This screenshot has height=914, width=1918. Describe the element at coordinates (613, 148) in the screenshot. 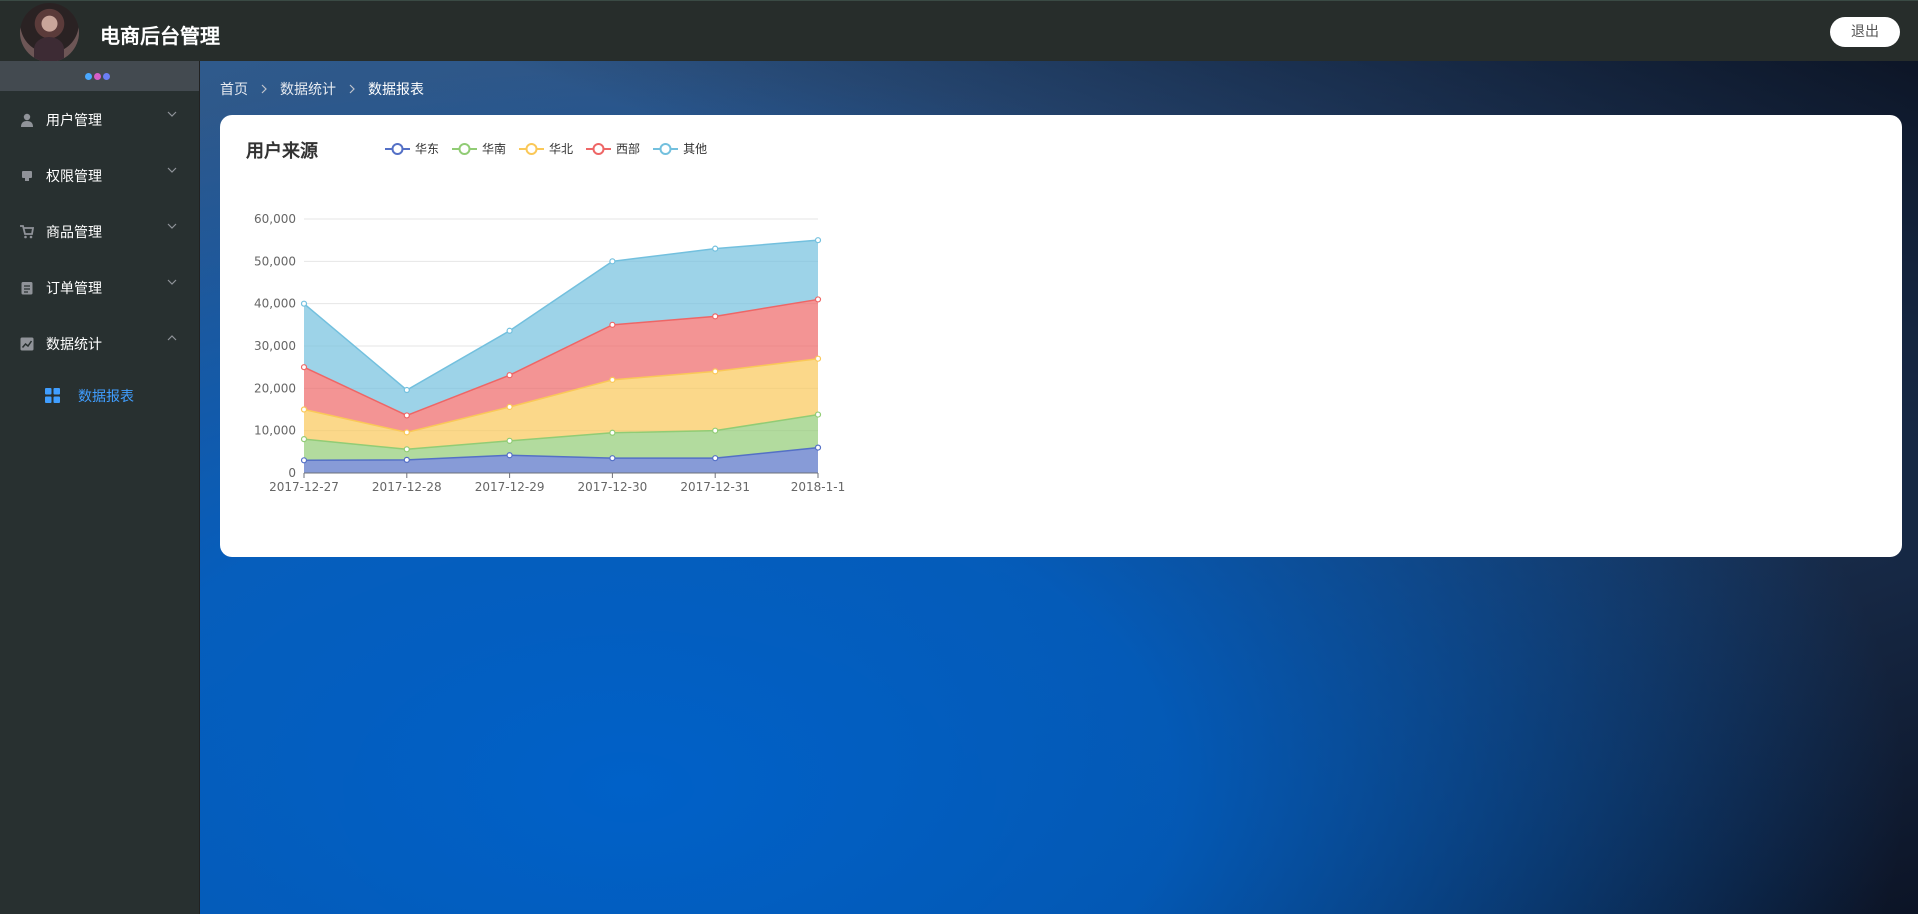

I see `legend-item: 西部` at that location.